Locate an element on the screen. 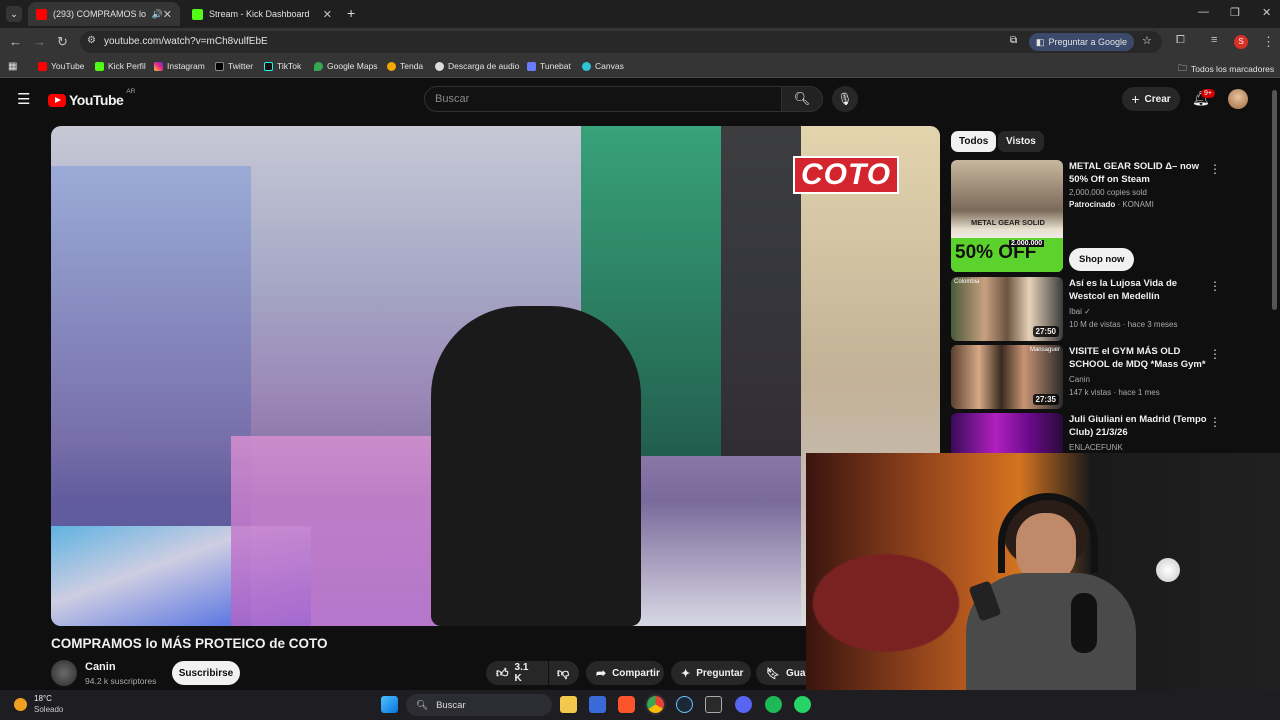 The image size is (1280, 720). restore-icon: ❐ is located at coordinates (1235, 12).